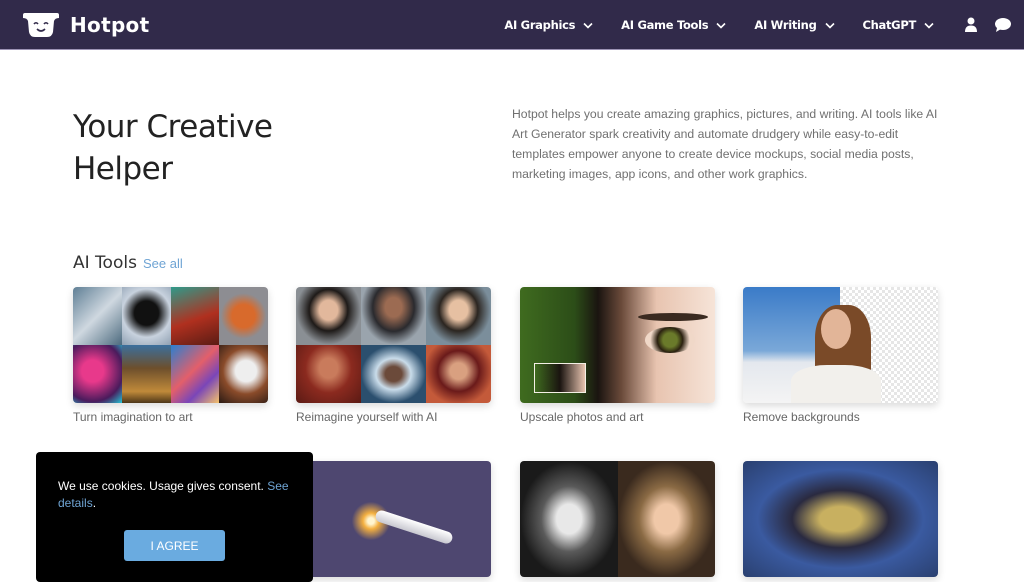 The height and width of the screenshot is (582, 1024). Describe the element at coordinates (801, 417) in the screenshot. I see `card-caption: Remove backgrounds` at that location.